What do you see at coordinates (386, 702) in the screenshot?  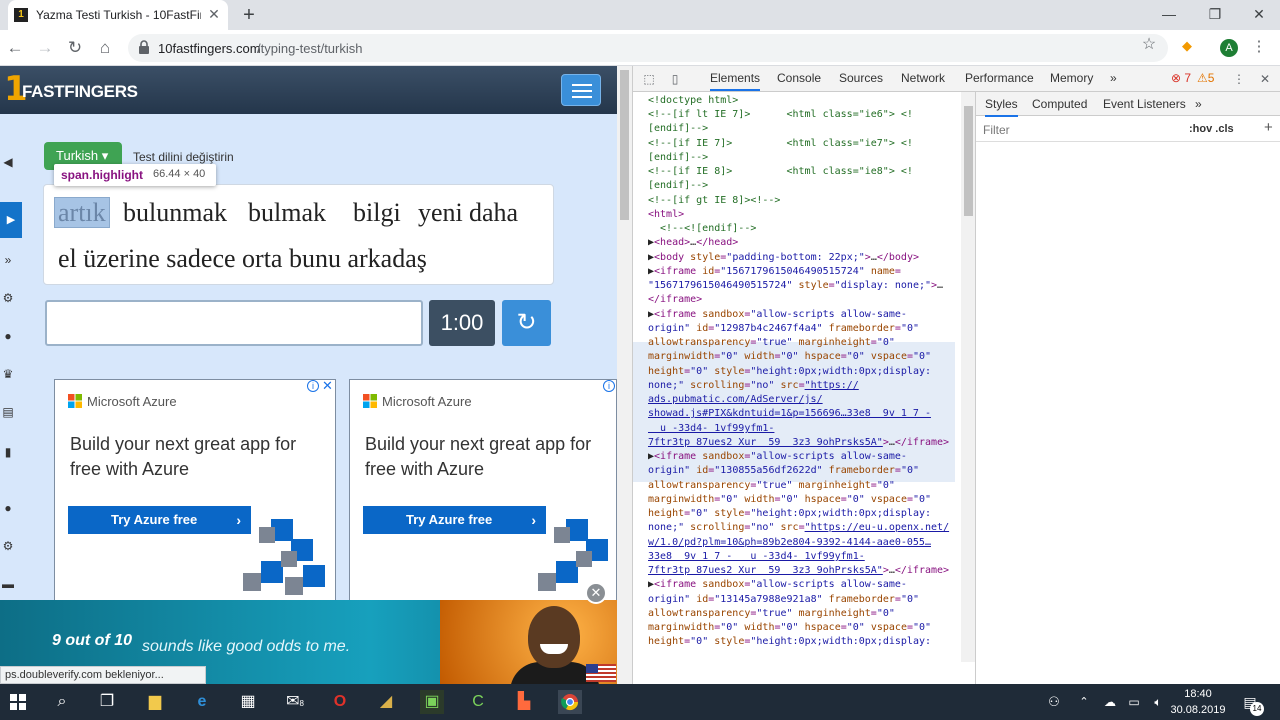 I see `app-icon: ◢` at bounding box center [386, 702].